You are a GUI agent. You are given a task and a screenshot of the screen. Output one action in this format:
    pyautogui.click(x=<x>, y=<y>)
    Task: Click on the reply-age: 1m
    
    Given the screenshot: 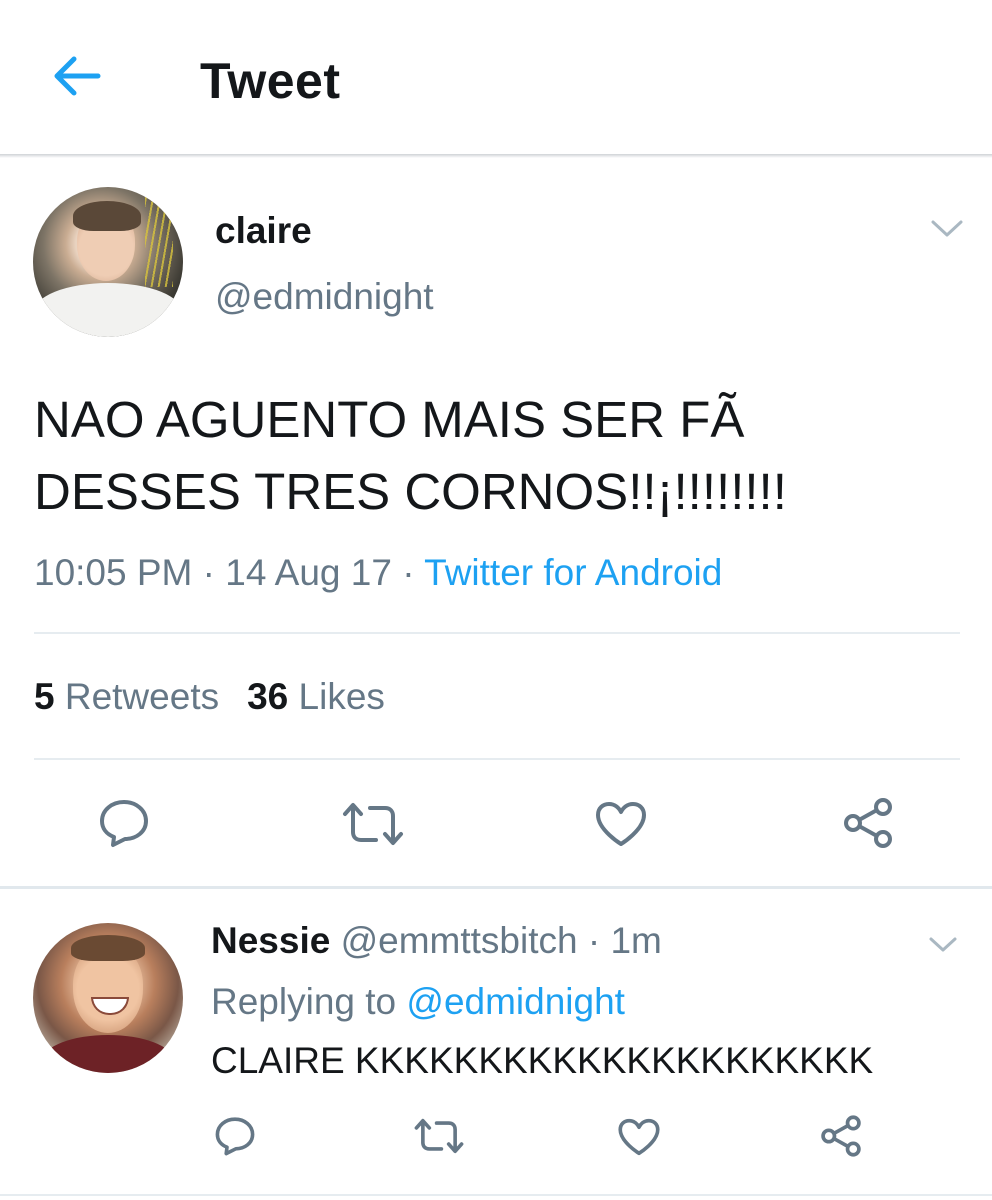 What is the action you would take?
    pyautogui.click(x=636, y=940)
    